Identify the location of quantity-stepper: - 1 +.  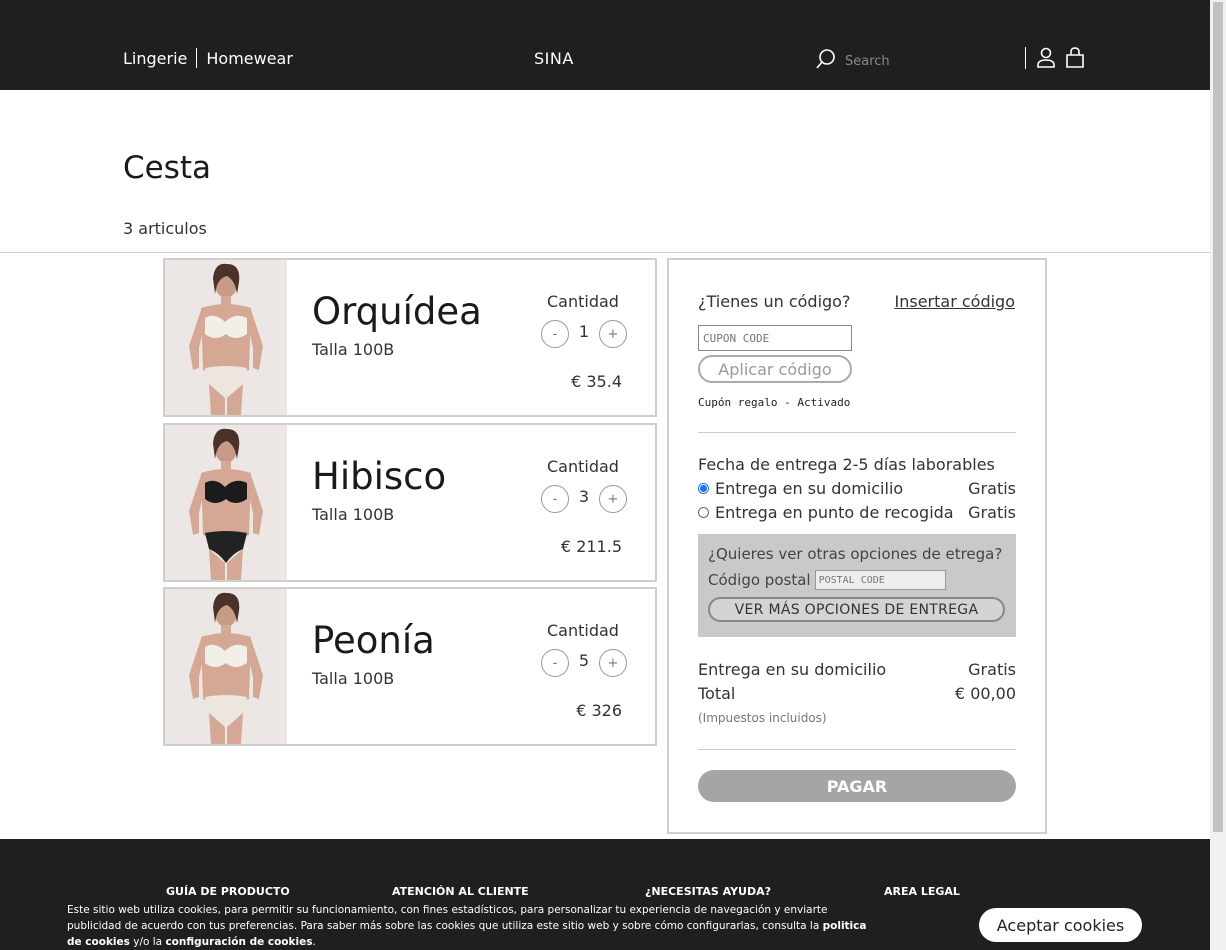
(584, 334).